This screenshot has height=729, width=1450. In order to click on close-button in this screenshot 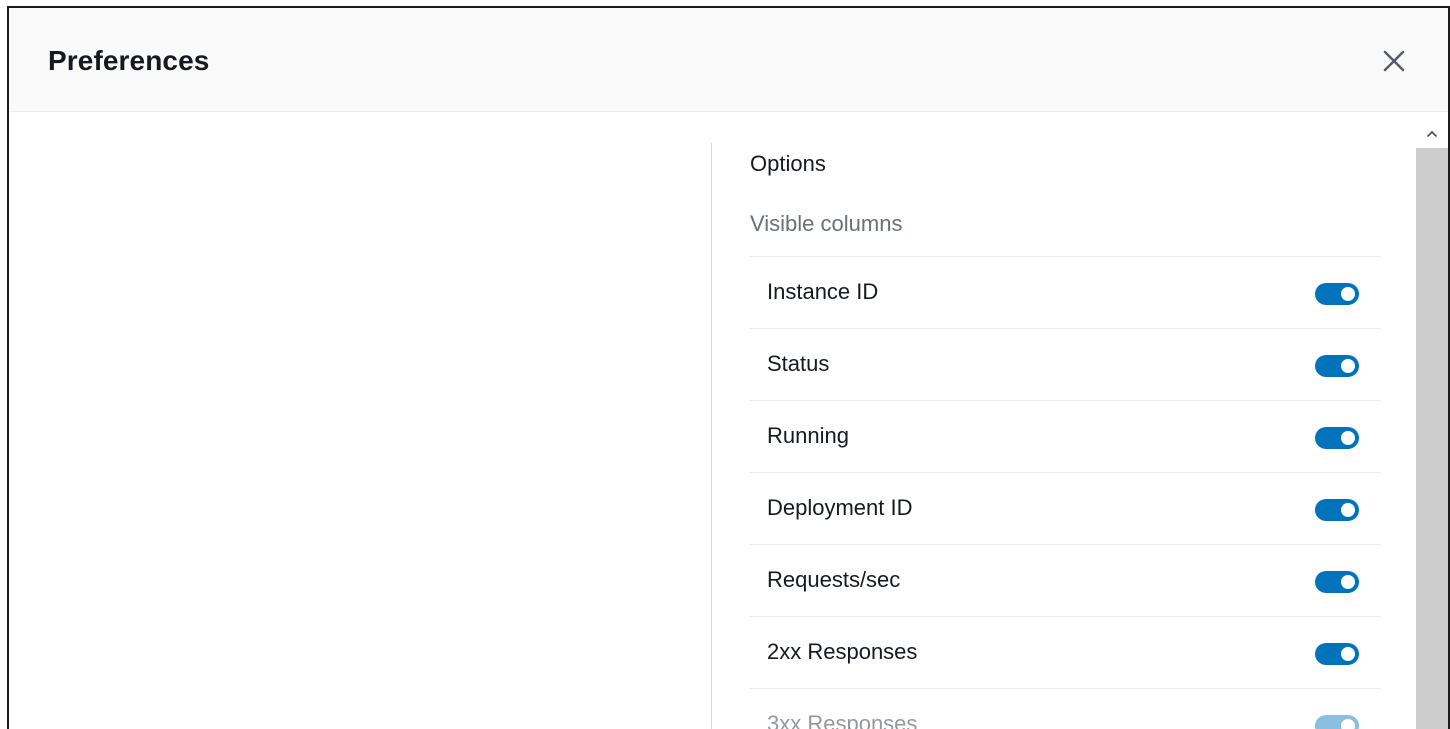, I will do `click(1394, 61)`.